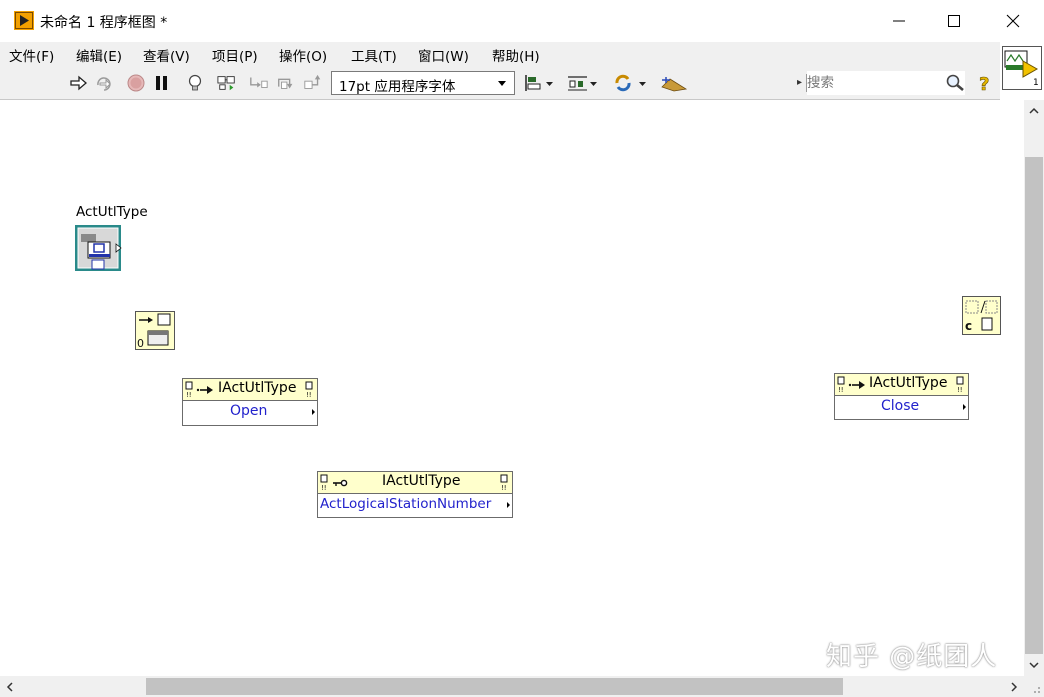 The height and width of the screenshot is (697, 1044). I want to click on menu-project: 项目(P), so click(235, 55).